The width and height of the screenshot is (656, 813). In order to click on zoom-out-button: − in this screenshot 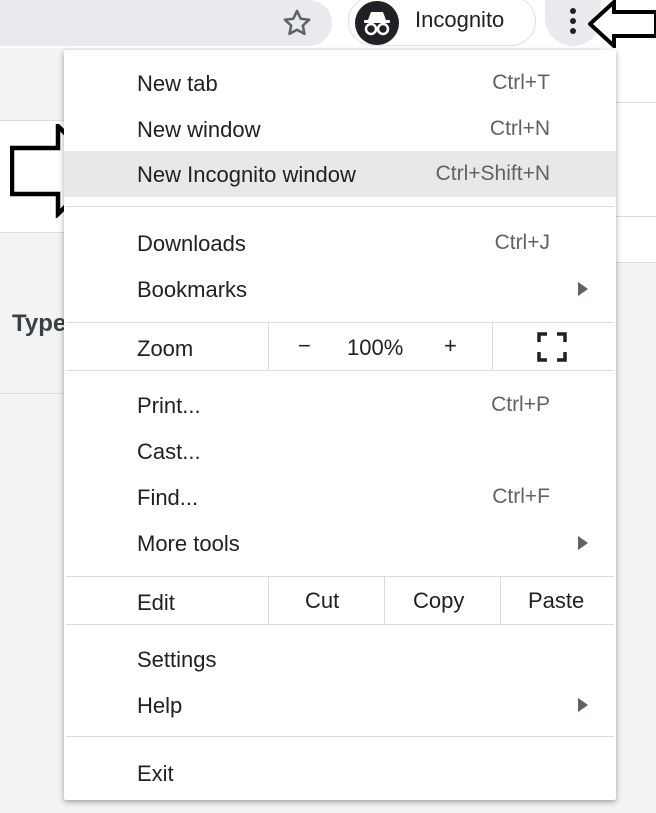, I will do `click(304, 346)`.